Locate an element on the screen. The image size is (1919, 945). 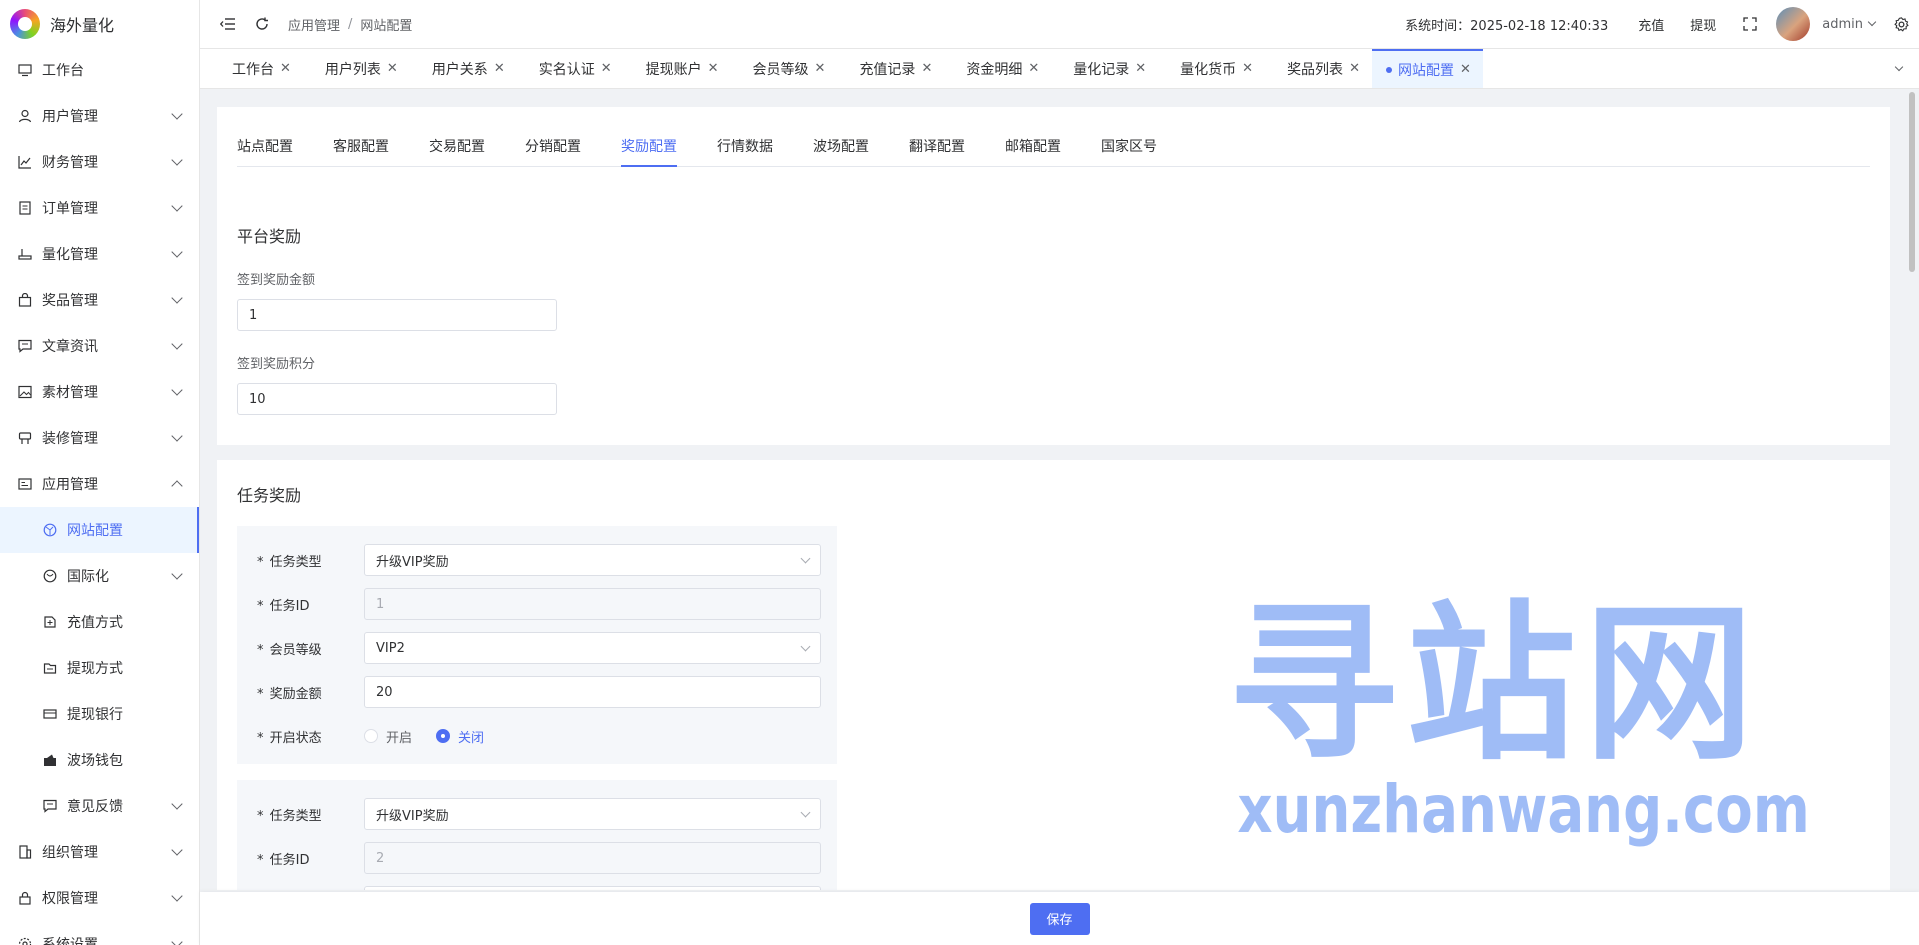
signin-amount-input: 1 is located at coordinates (397, 315).